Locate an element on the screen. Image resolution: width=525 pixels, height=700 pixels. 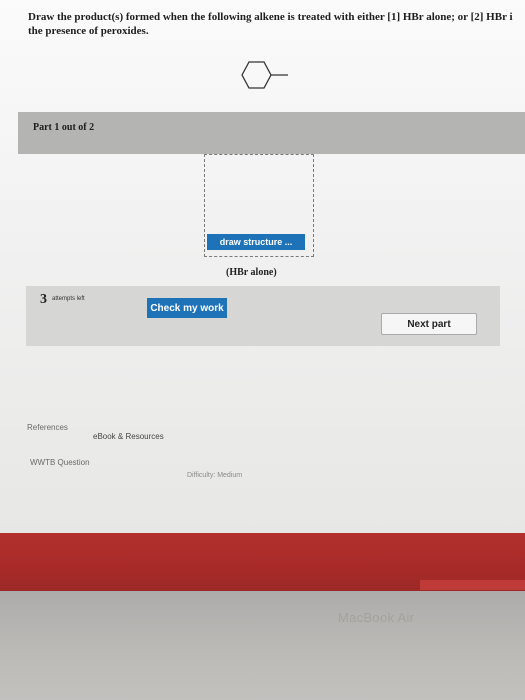
part-label: Part 1 out of 2 is located at coordinates (64, 127).